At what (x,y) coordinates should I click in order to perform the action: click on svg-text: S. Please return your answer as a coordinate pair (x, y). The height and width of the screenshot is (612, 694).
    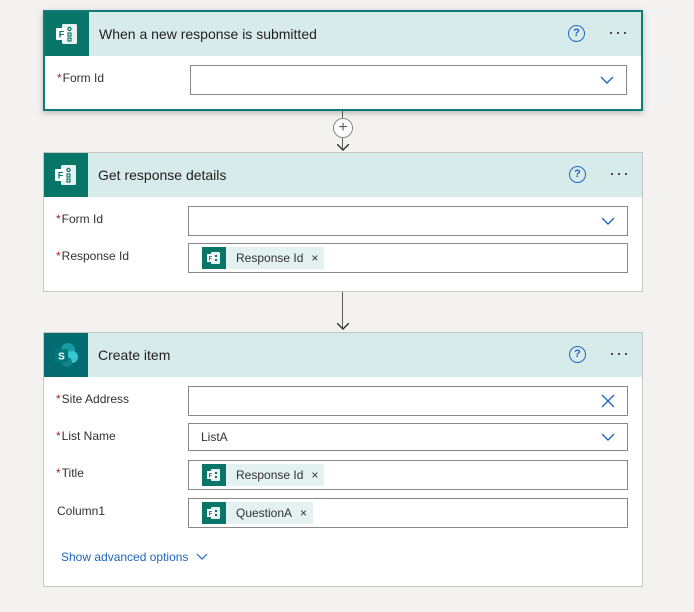
    Looking at the image, I should click on (61, 357).